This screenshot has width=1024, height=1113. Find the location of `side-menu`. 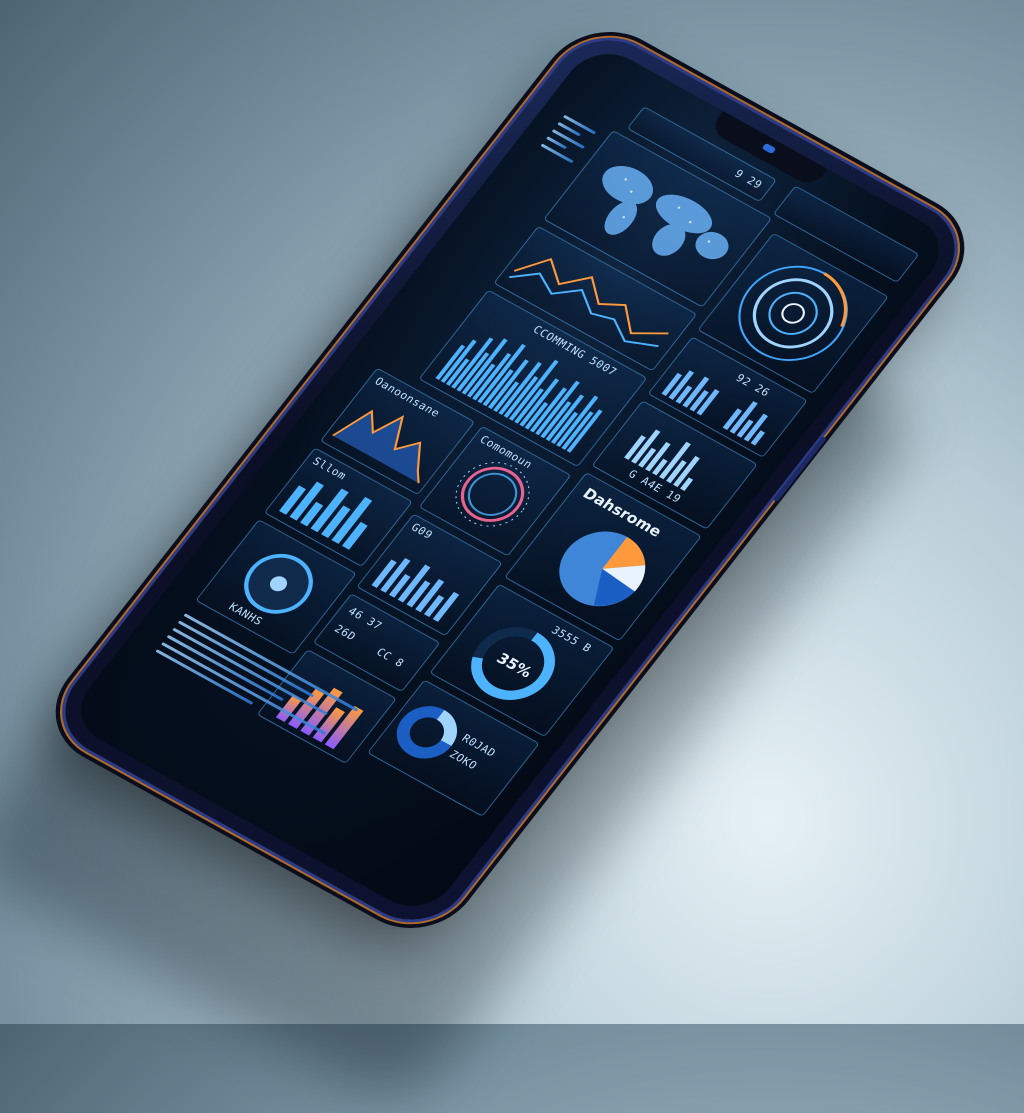

side-menu is located at coordinates (568, 139).